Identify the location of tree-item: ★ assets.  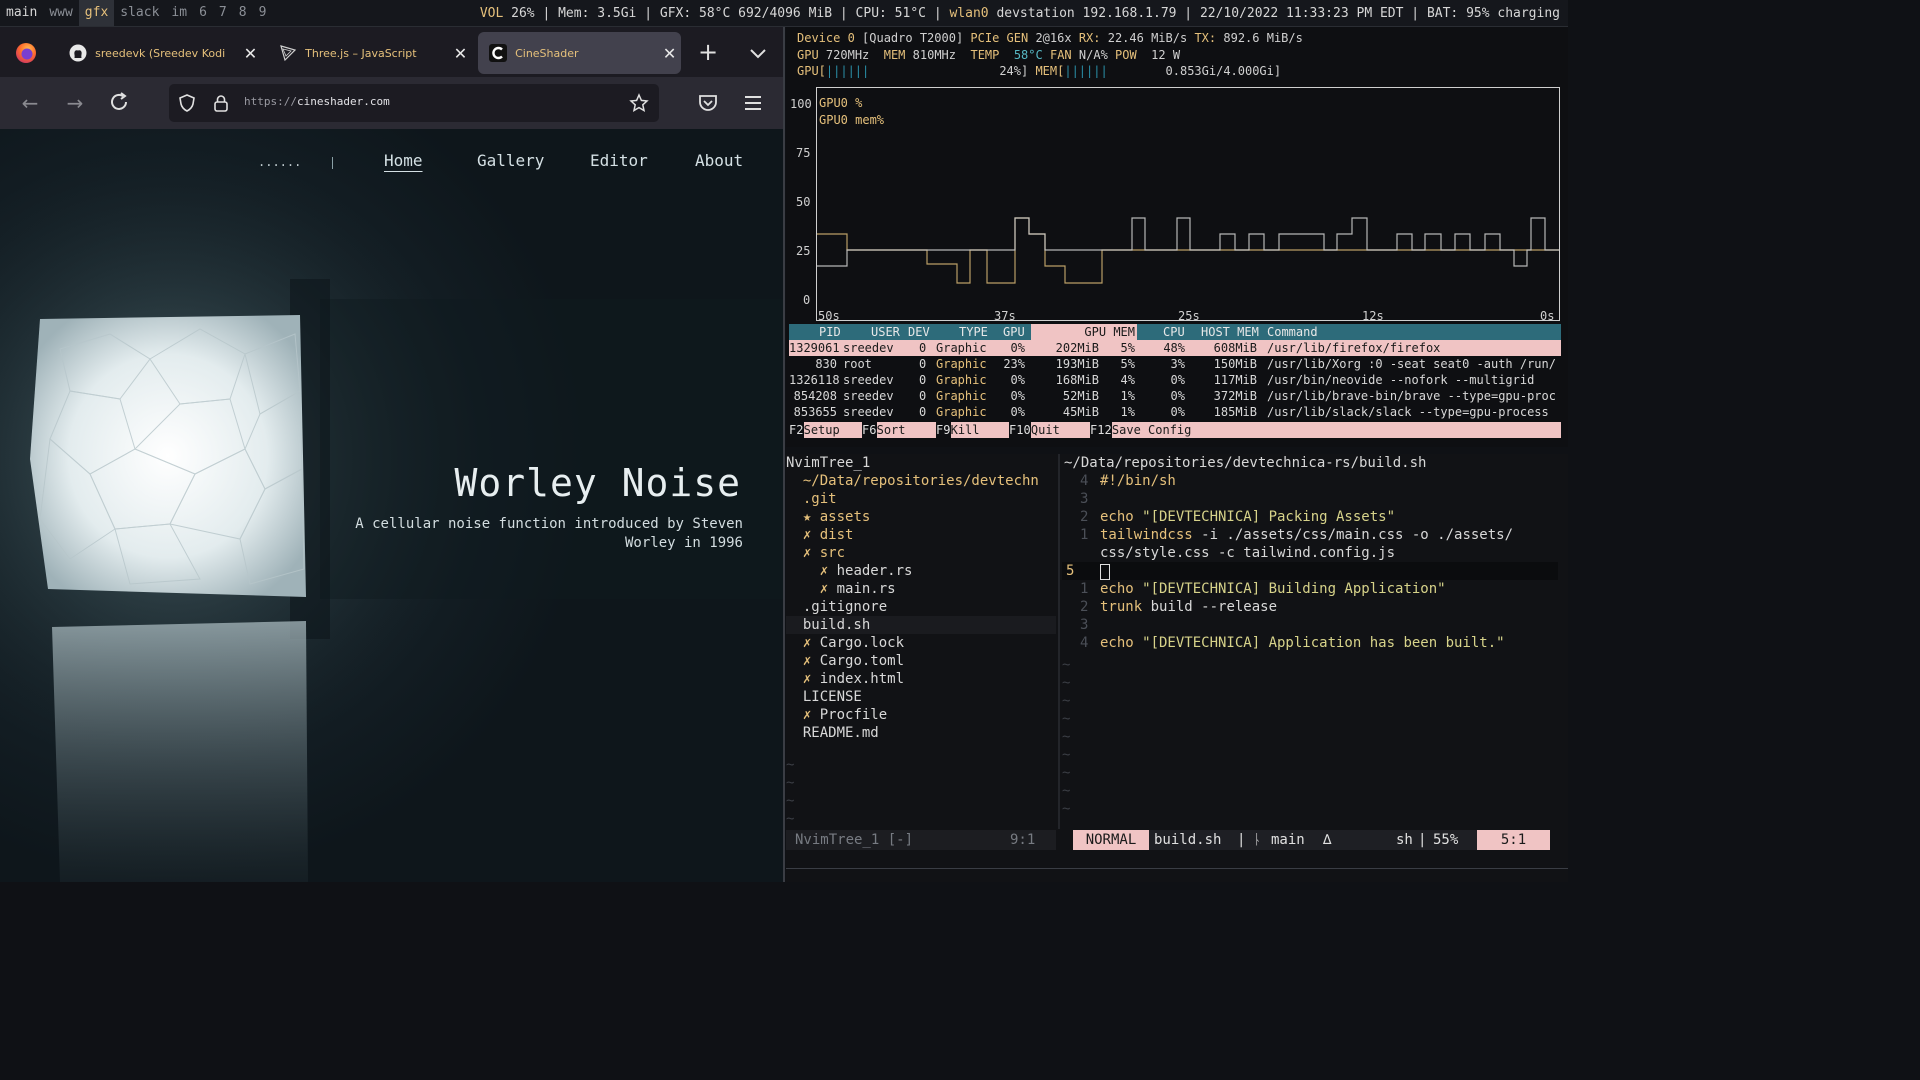
(921, 517).